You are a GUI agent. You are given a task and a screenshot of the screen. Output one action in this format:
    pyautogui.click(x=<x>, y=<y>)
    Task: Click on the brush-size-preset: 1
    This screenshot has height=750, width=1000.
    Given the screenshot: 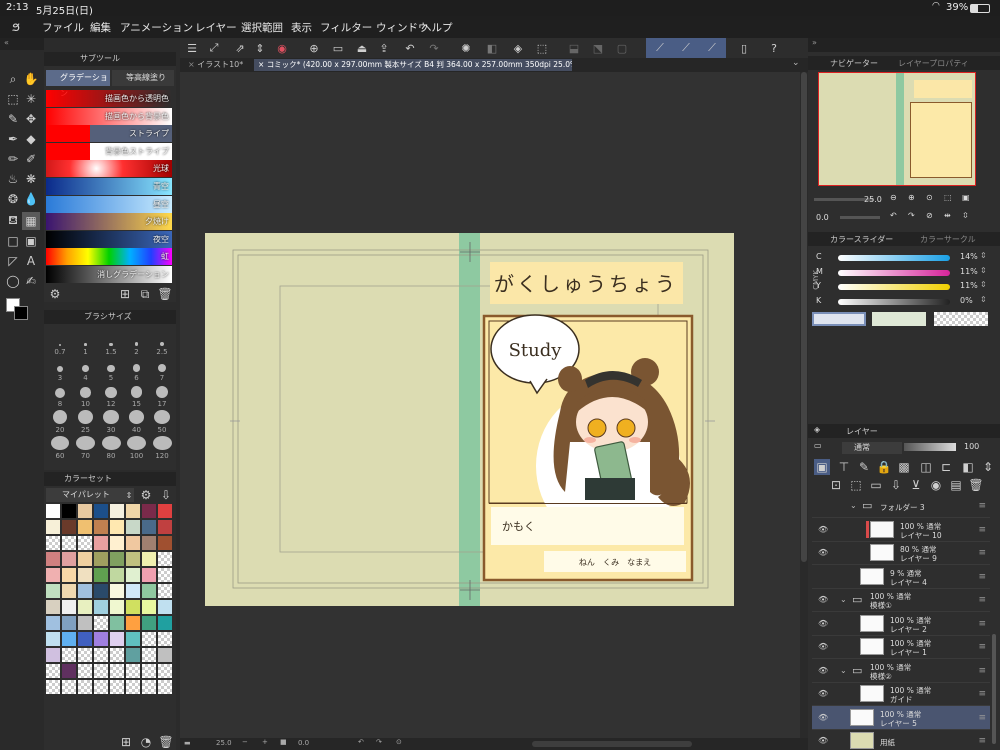 What is the action you would take?
    pyautogui.click(x=86, y=344)
    